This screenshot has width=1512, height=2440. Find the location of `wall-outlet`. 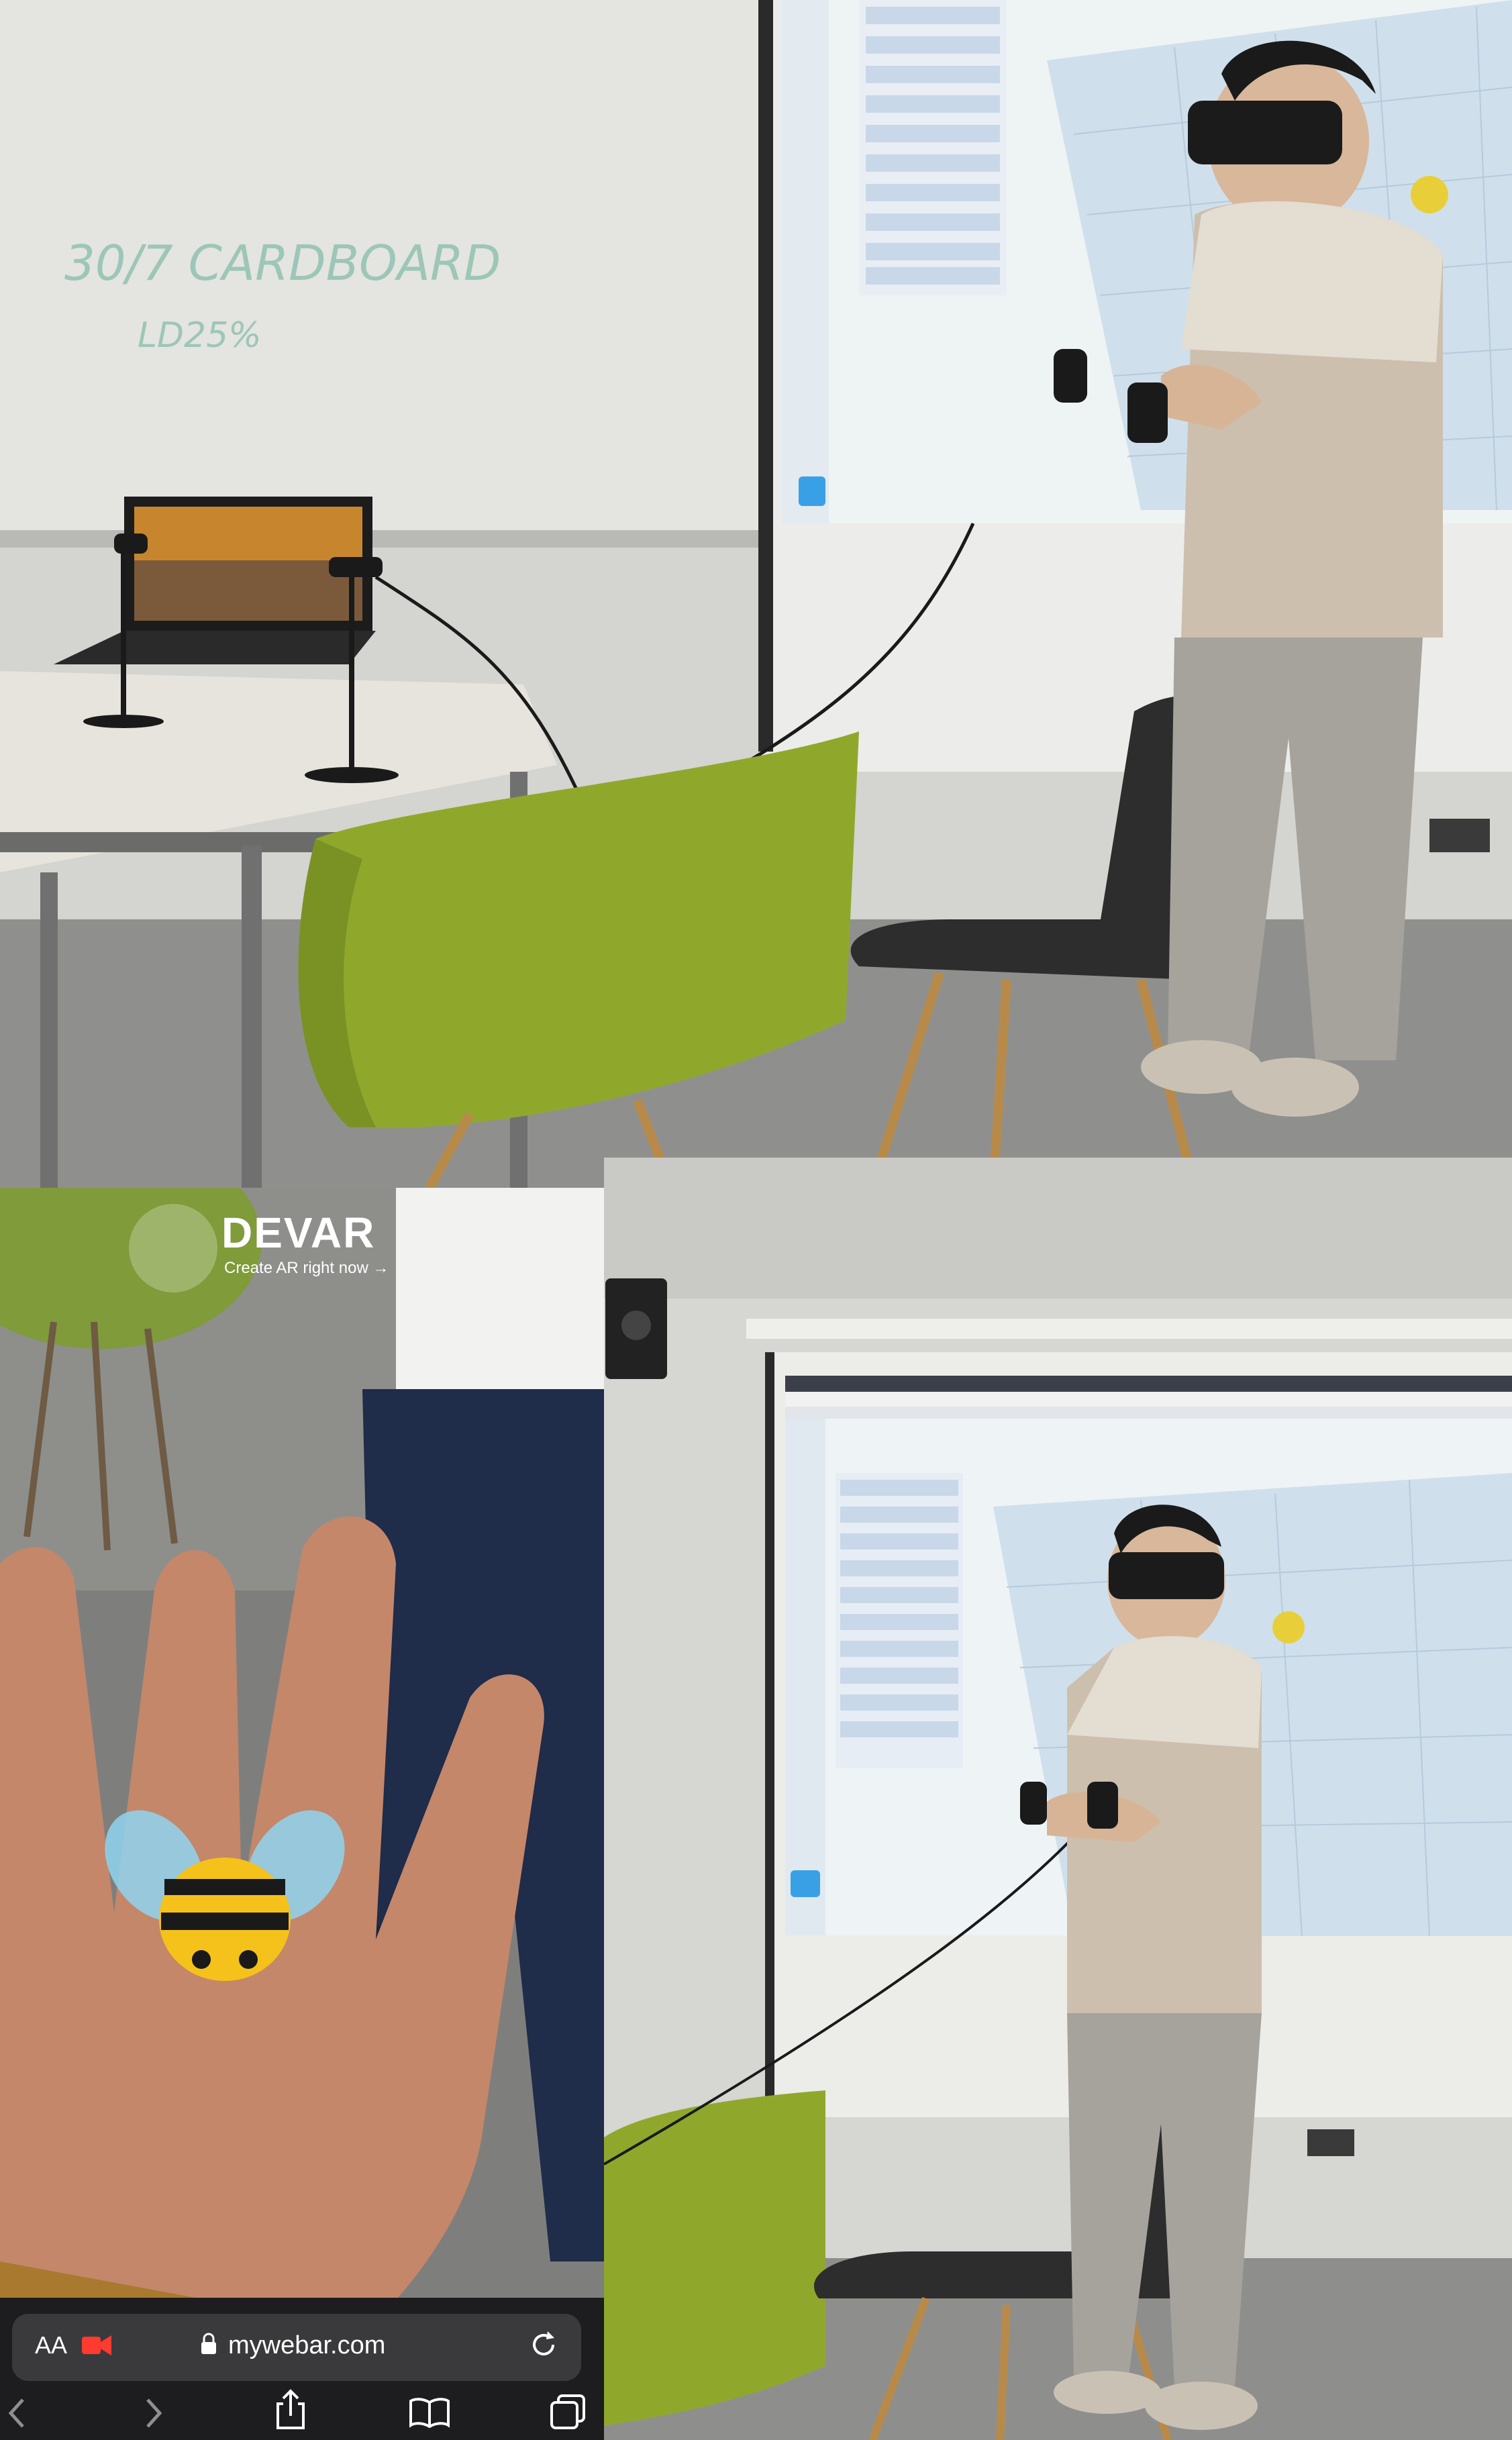

wall-outlet is located at coordinates (1459, 835).